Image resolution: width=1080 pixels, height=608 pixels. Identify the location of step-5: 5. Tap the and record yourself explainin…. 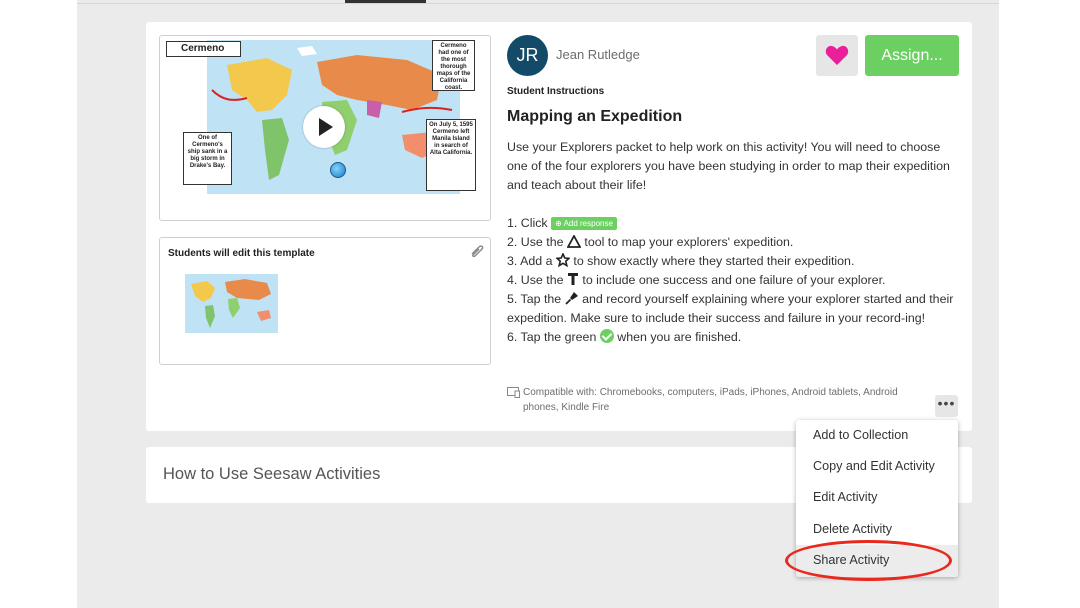
(730, 308).